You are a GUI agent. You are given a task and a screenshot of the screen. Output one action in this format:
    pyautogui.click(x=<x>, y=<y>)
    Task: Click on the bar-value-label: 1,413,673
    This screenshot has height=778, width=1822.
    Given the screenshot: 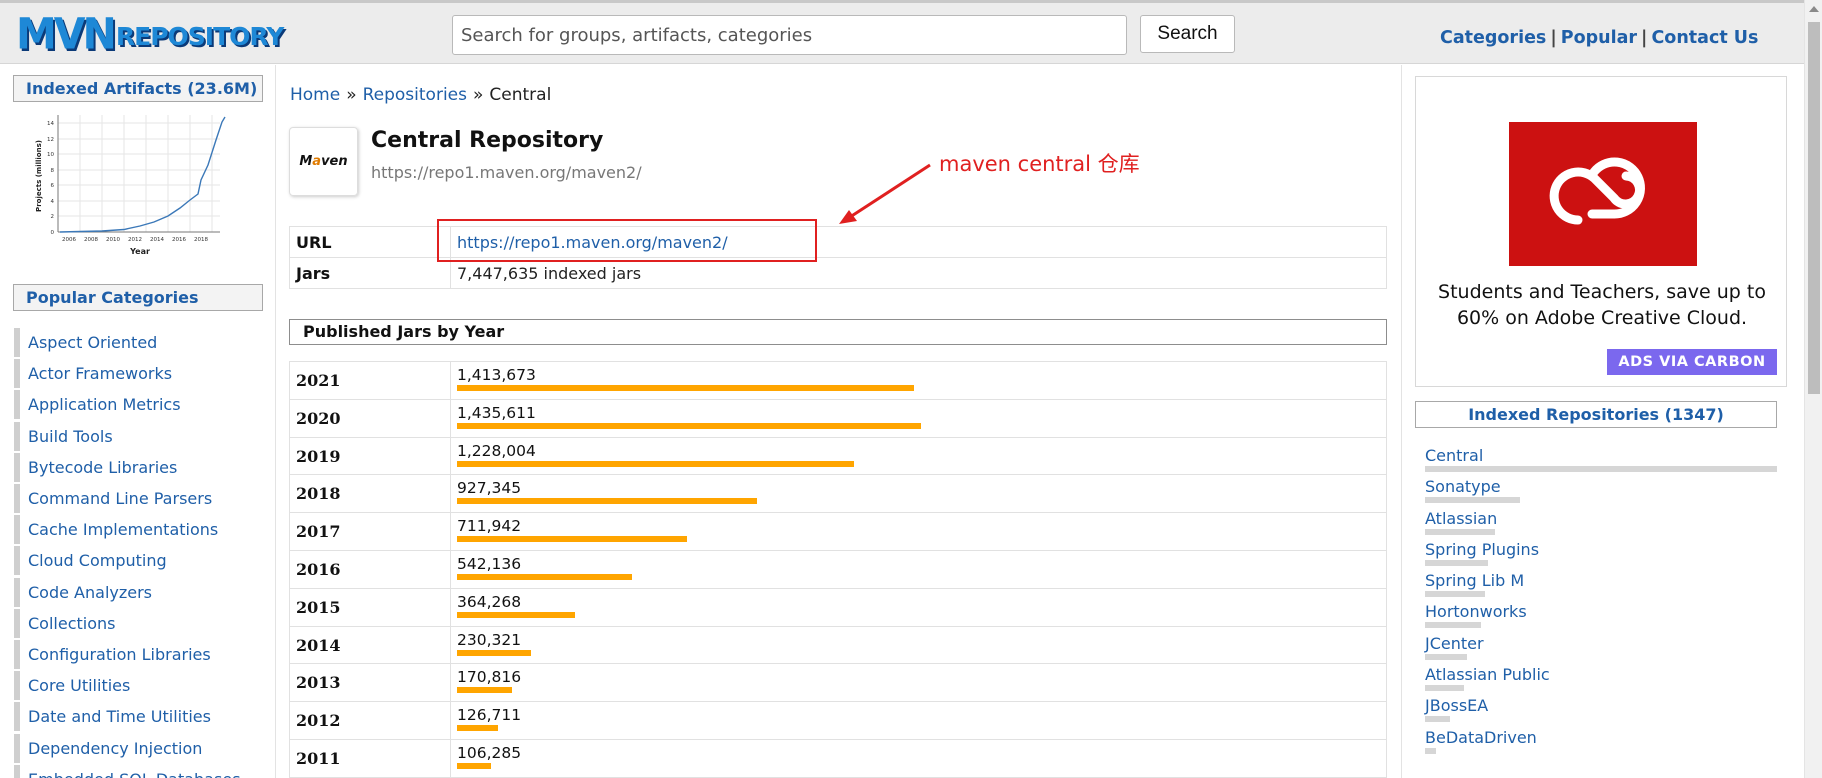 What is the action you would take?
    pyautogui.click(x=496, y=375)
    